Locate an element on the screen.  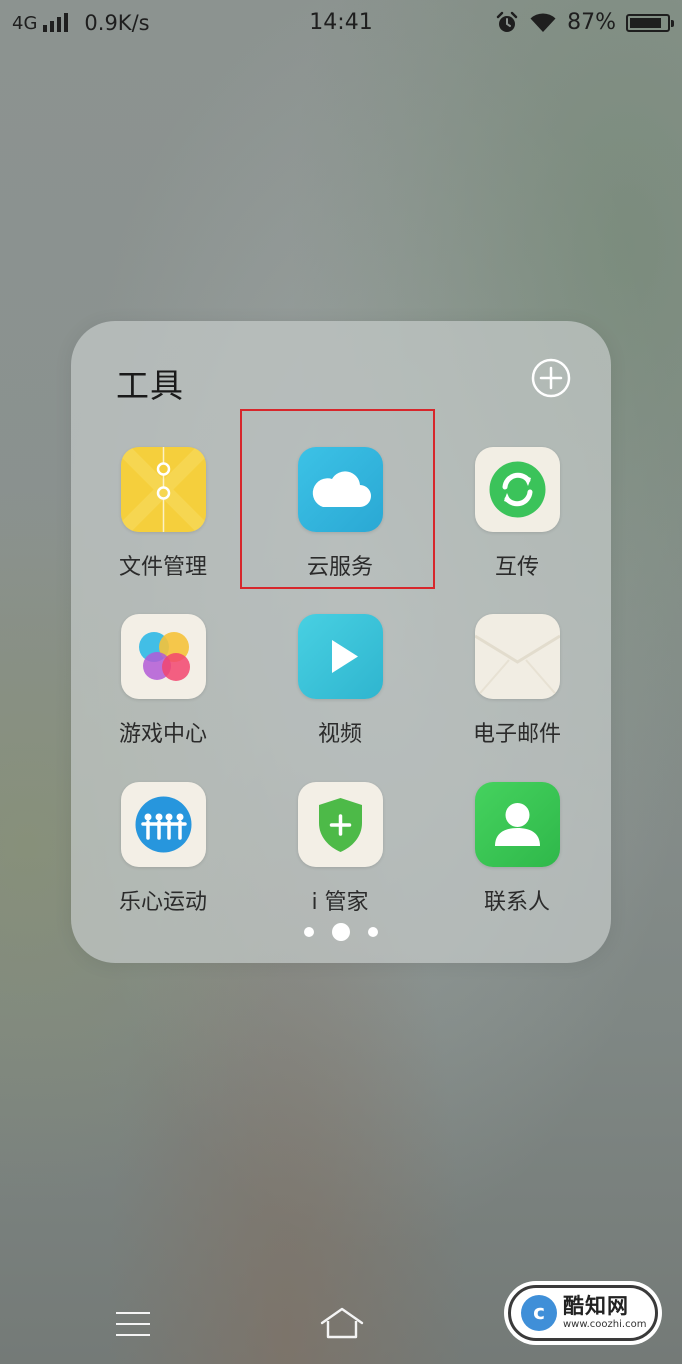
folder-title: 工具 is located at coordinates (150, 385).